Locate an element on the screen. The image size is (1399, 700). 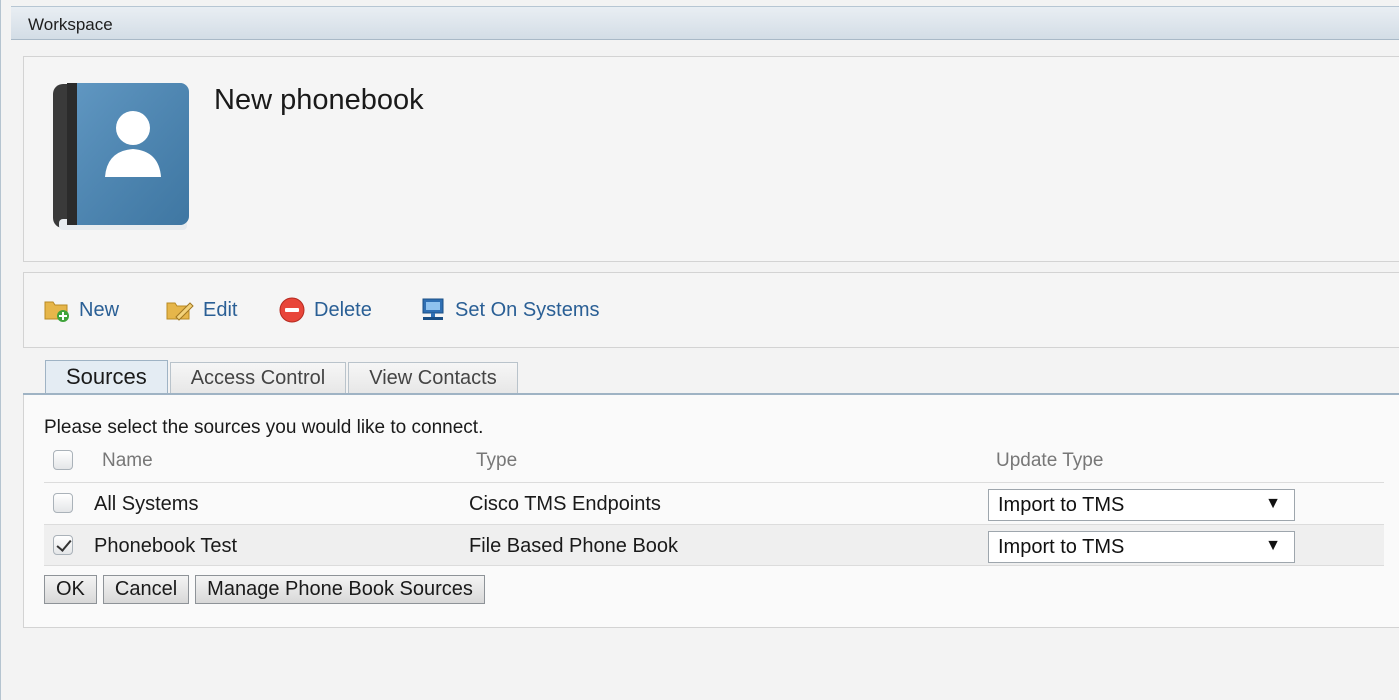
new-button: New is located at coordinates (81, 310).